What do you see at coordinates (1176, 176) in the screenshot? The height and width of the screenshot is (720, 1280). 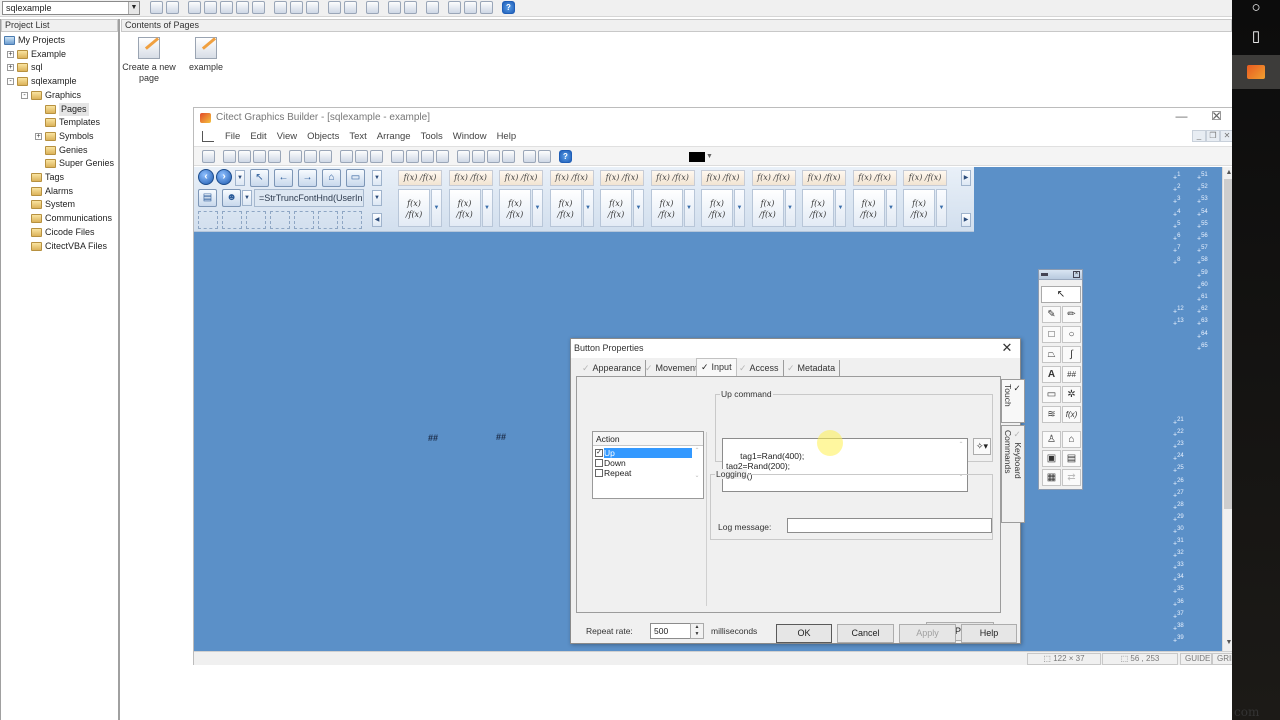 I see `tag-marker: +1` at bounding box center [1176, 176].